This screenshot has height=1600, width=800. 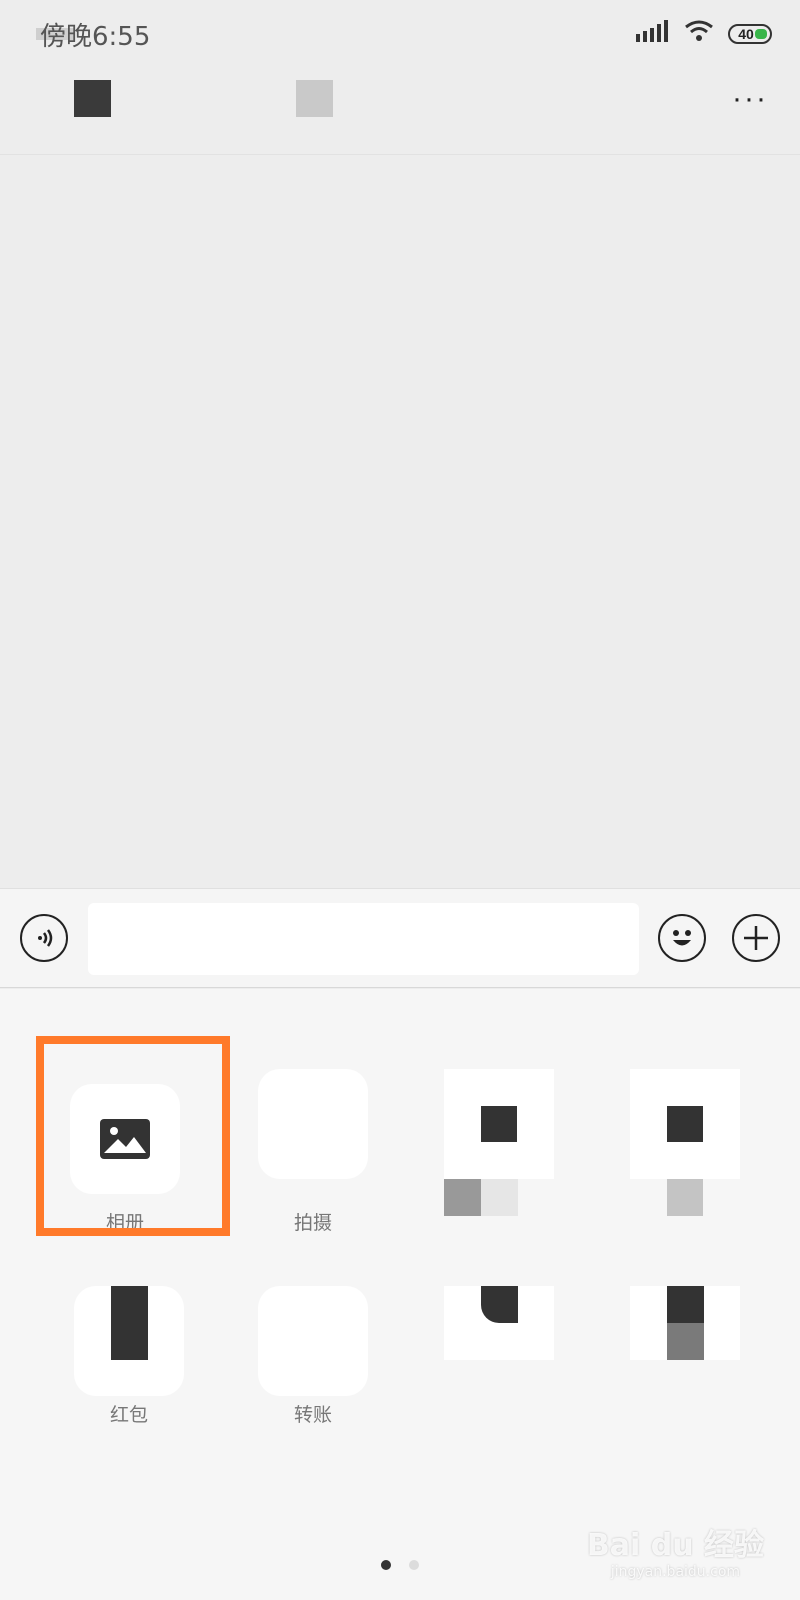 What do you see at coordinates (653, 33) in the screenshot?
I see `signal-icon` at bounding box center [653, 33].